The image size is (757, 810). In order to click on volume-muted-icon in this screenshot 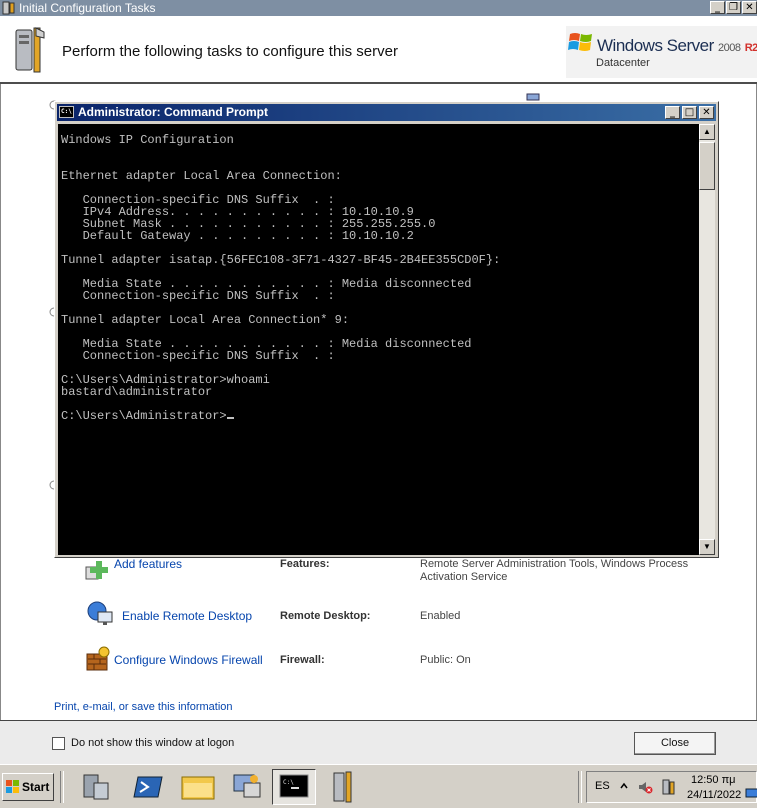, I will do `click(645, 787)`.